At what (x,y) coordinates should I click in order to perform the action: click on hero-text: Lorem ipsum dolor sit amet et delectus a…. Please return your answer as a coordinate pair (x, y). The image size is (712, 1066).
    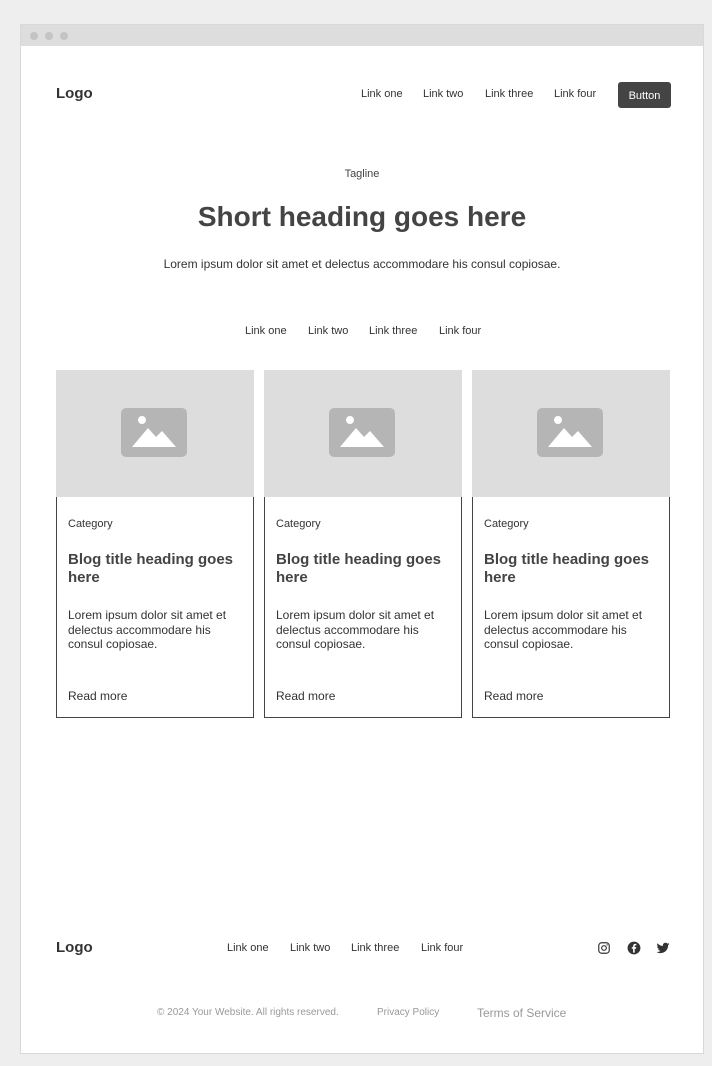
    Looking at the image, I should click on (362, 264).